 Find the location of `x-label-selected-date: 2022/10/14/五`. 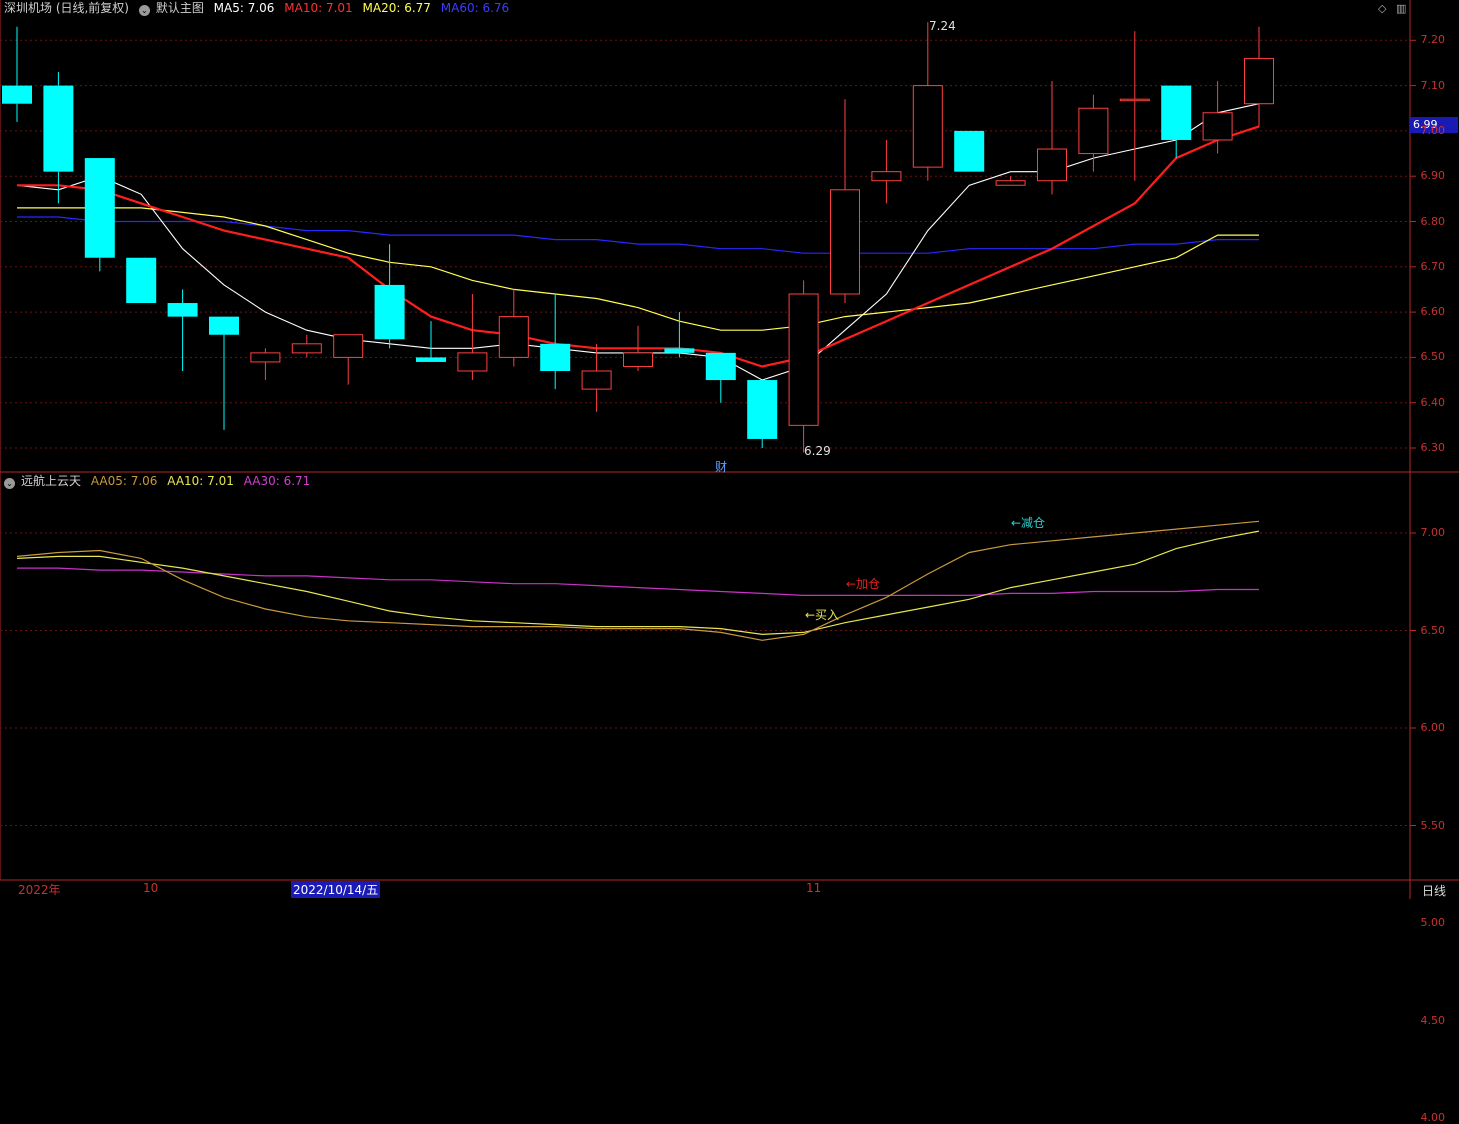

x-label-selected-date: 2022/10/14/五 is located at coordinates (336, 889).